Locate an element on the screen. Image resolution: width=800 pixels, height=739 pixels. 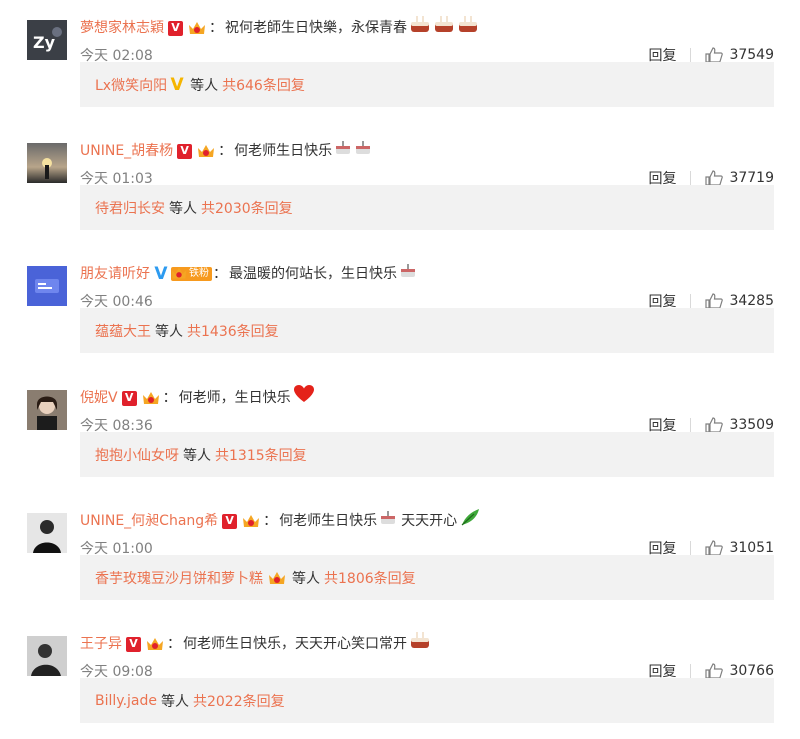
fan-badge: 铁粉 is located at coordinates (191, 274).